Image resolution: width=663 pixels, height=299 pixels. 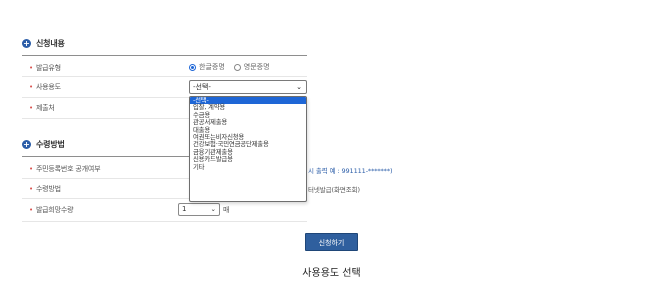 I want to click on usage-select: -선택- ⌄, so click(x=248, y=87).